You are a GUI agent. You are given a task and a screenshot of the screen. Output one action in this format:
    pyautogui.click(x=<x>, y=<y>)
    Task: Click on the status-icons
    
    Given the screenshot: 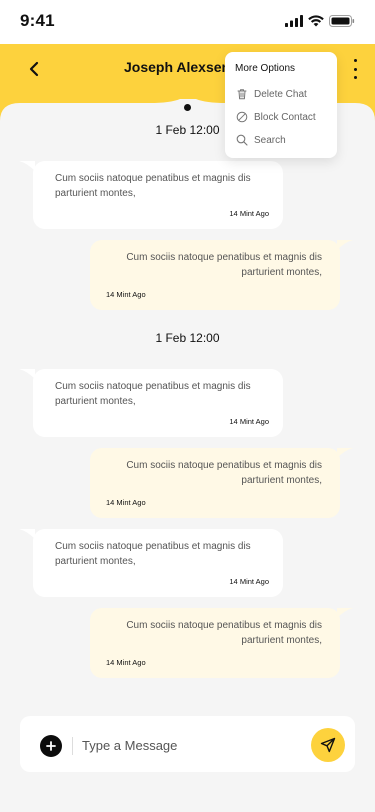 What is the action you would take?
    pyautogui.click(x=320, y=23)
    